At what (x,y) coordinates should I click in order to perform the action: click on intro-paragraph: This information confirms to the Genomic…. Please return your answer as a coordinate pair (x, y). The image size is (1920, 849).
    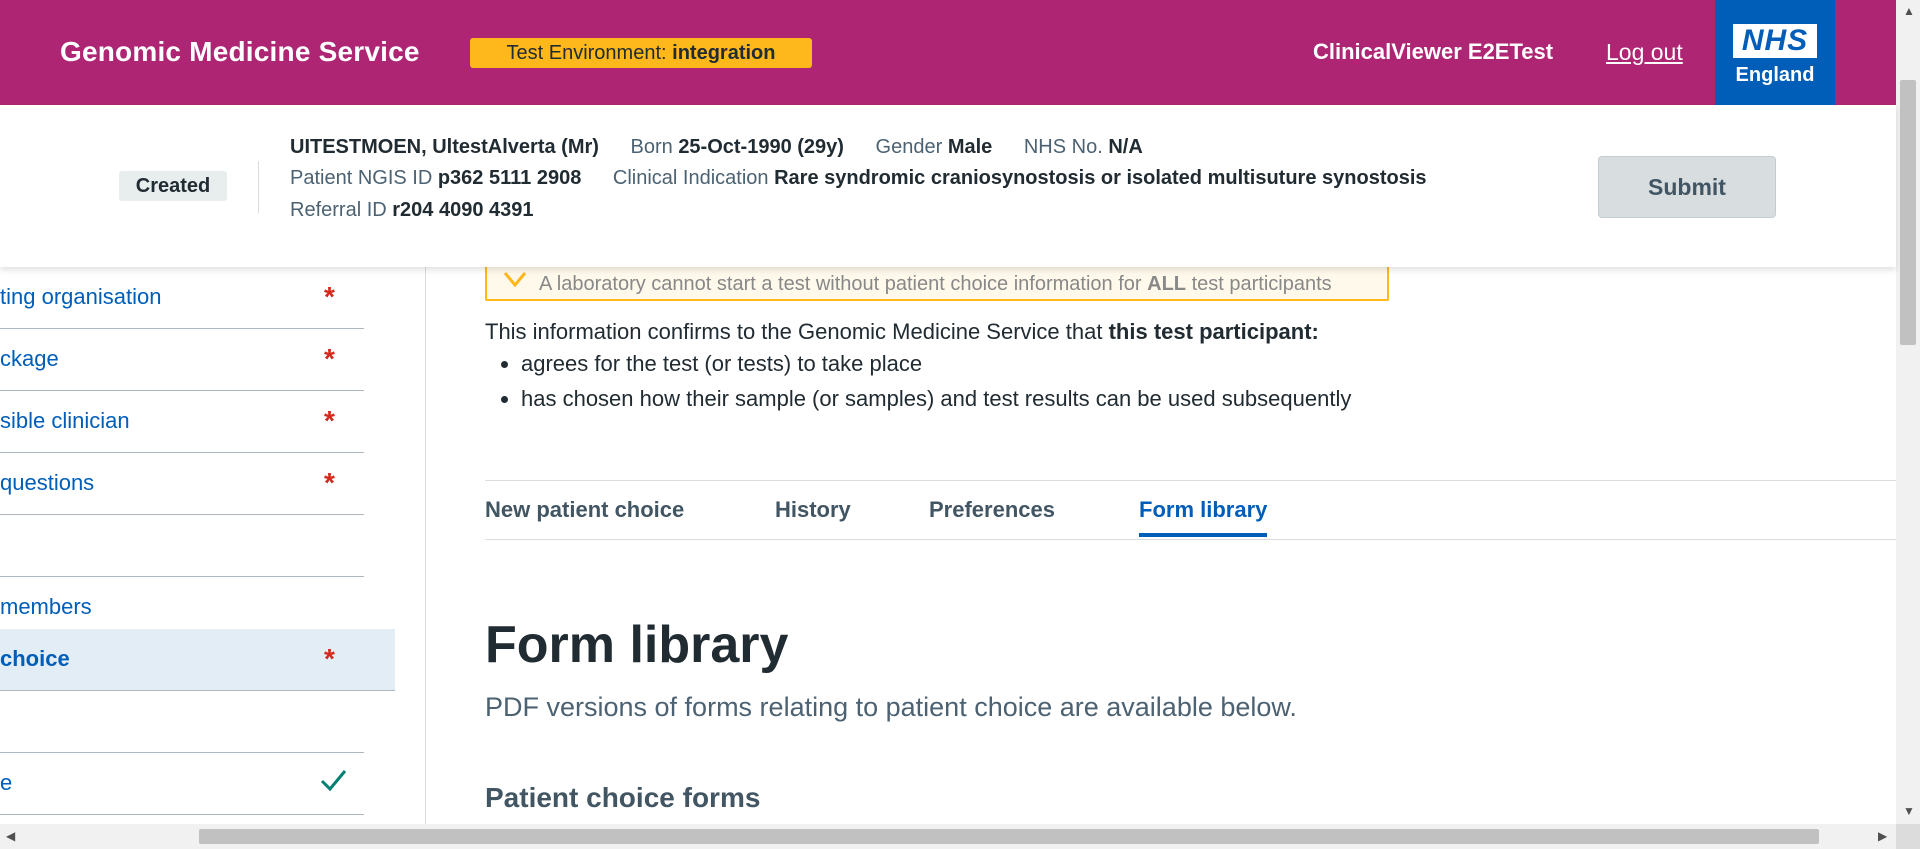
    Looking at the image, I should click on (902, 332).